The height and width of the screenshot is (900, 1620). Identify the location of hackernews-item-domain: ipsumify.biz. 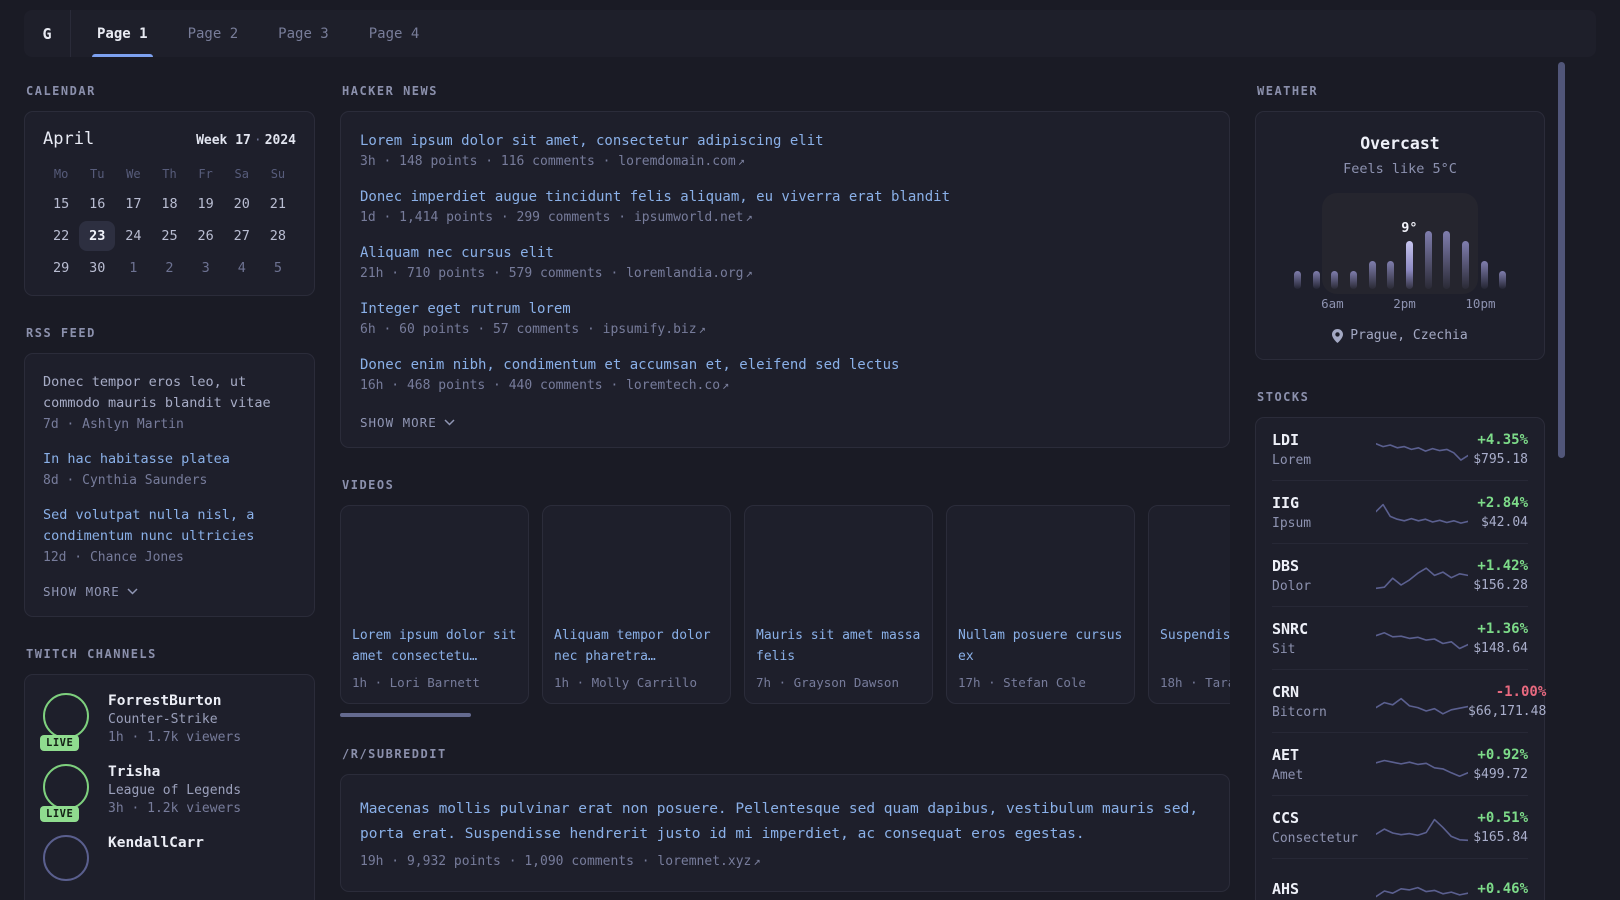
(650, 329).